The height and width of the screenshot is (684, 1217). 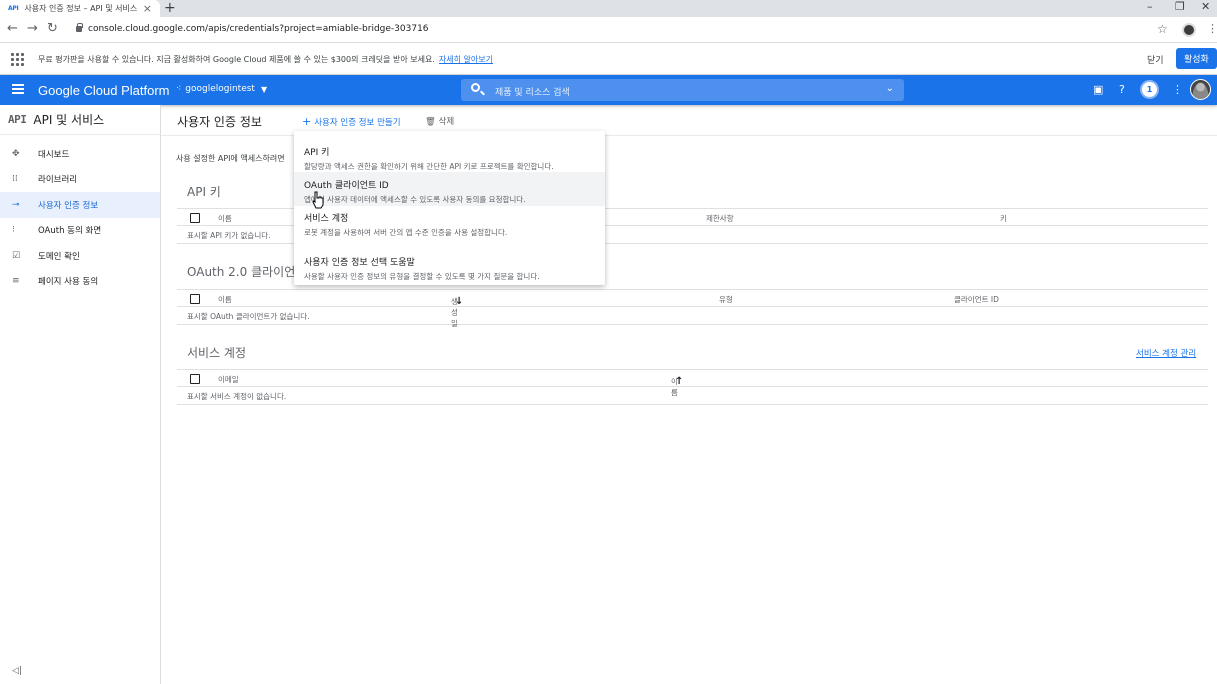 I want to click on browser-profile-avatar, so click(x=1189, y=30).